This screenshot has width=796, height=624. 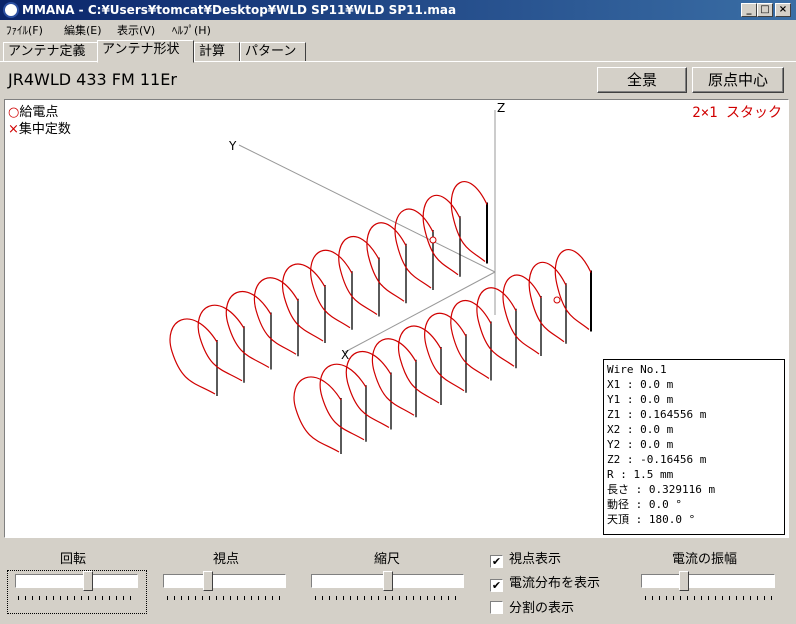 What do you see at coordinates (765, 10) in the screenshot?
I see `maximize-button: □` at bounding box center [765, 10].